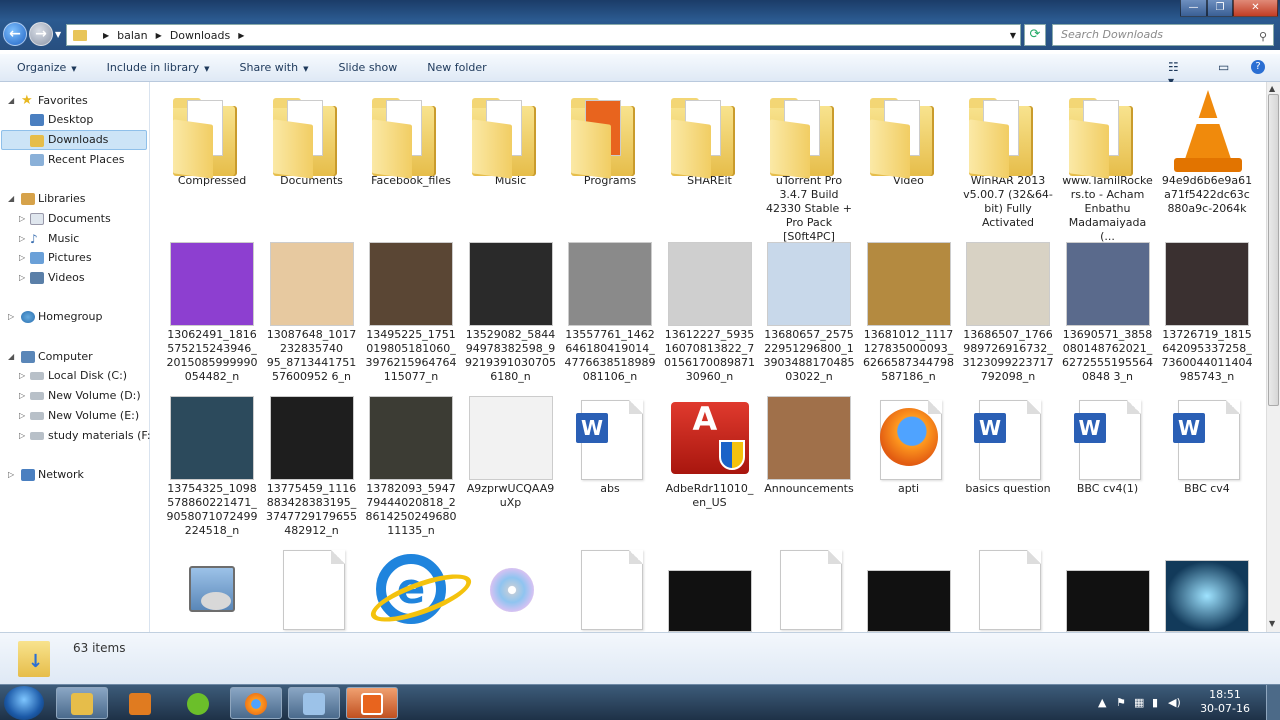  I want to click on taskbar-recorder, so click(372, 703).